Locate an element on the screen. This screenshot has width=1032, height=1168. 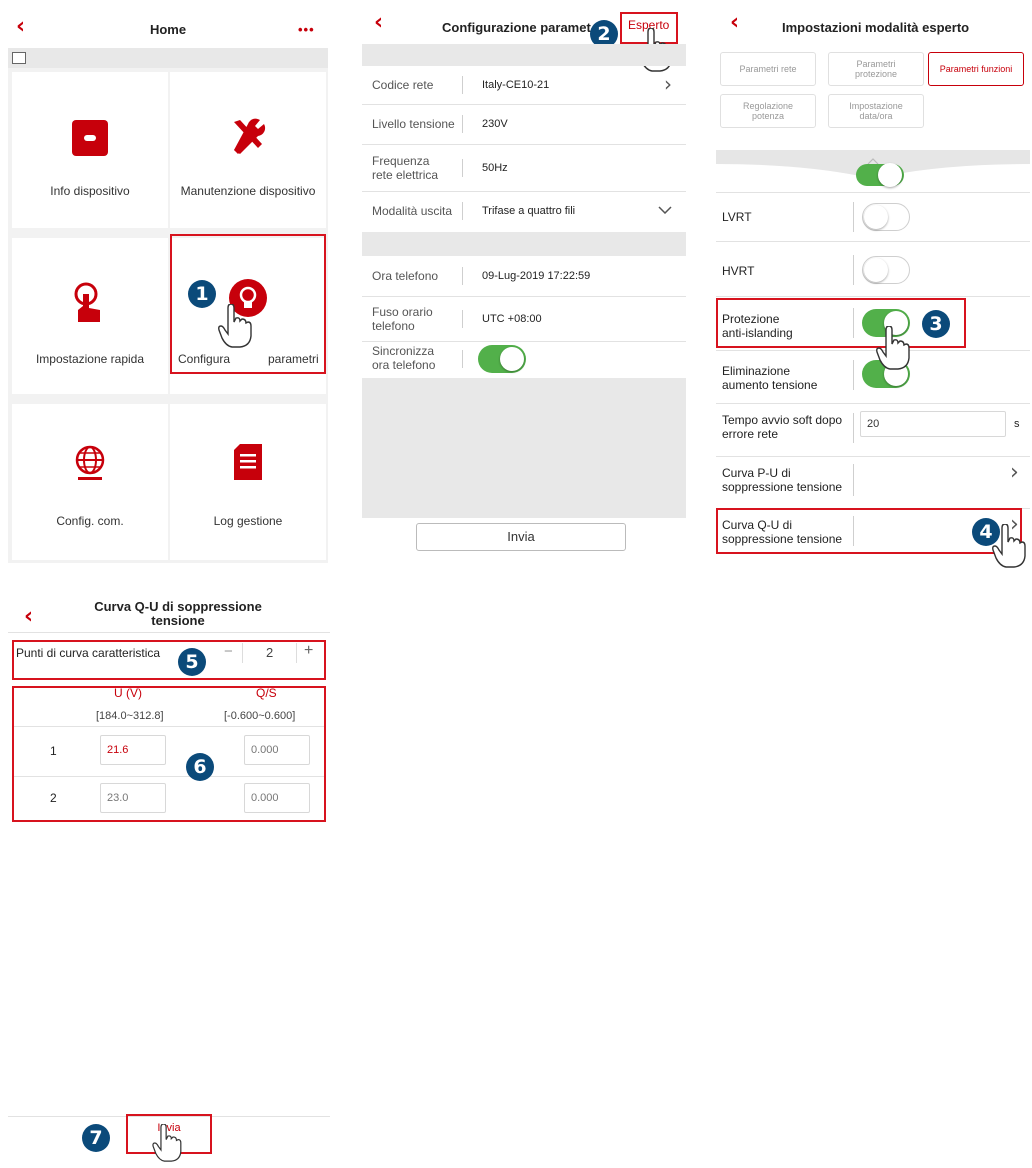
step-badge-7: 7 is located at coordinates (96, 1138).